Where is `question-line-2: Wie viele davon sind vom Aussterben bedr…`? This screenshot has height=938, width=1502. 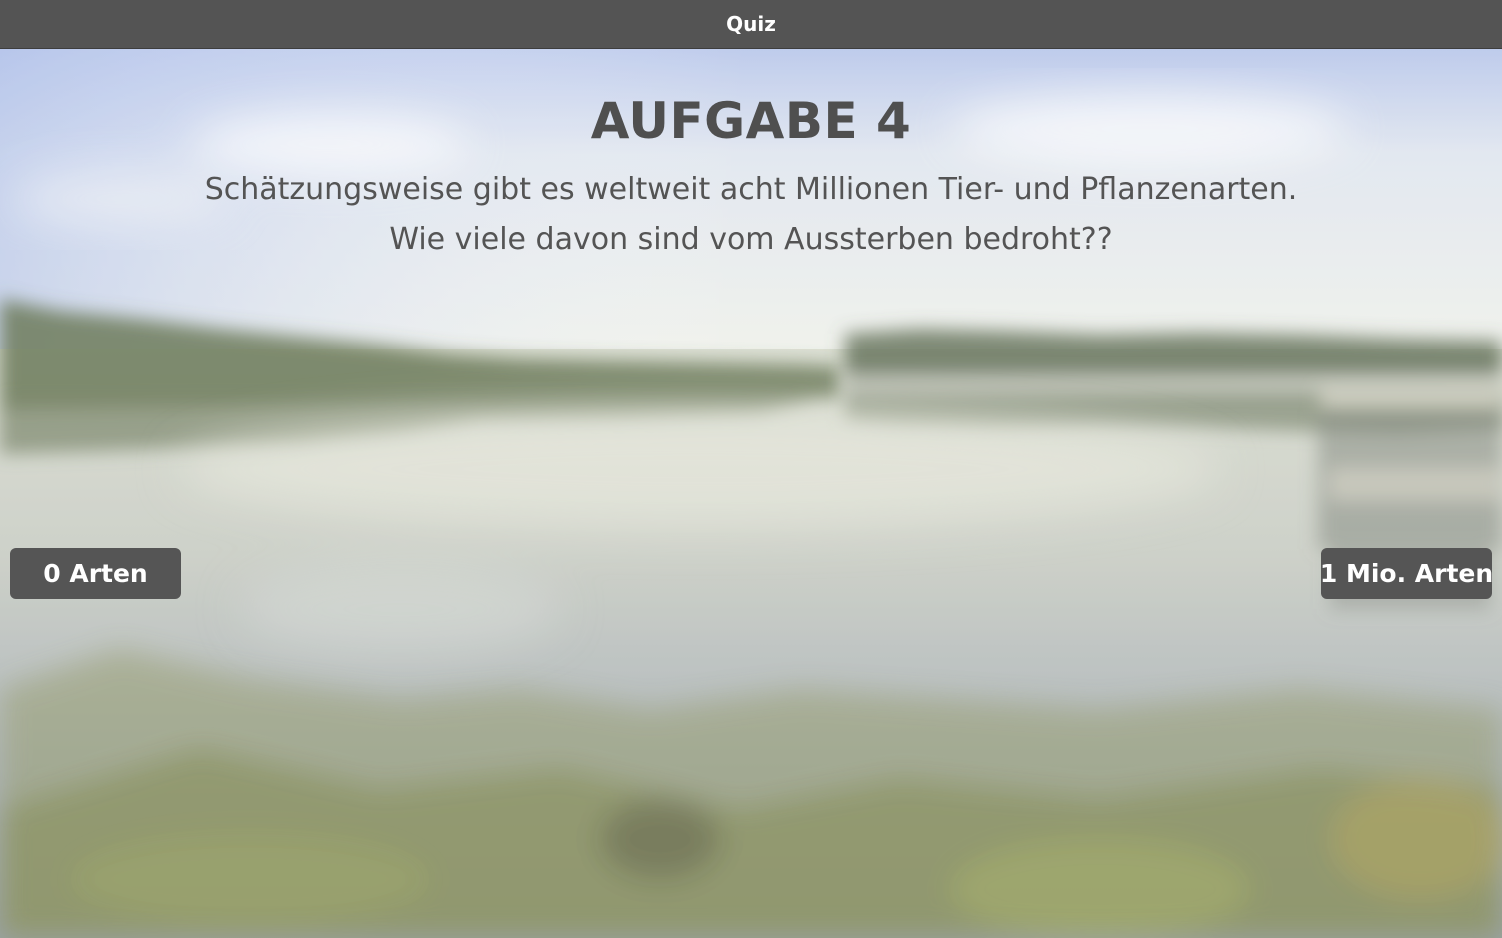 question-line-2: Wie viele davon sind vom Aussterben bedr… is located at coordinates (751, 239).